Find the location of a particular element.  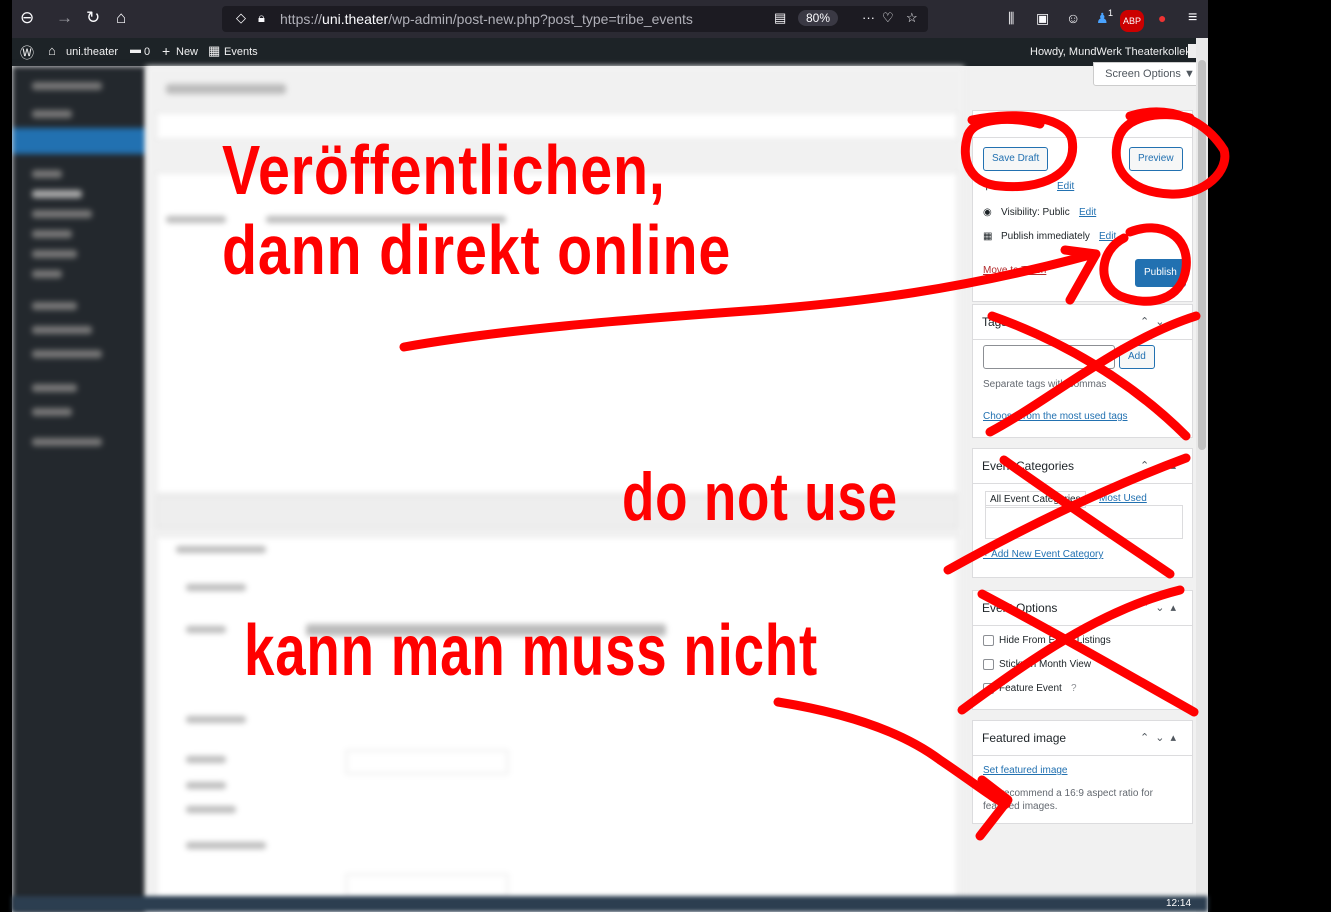

save-draft-circle is located at coordinates (1019, 151).